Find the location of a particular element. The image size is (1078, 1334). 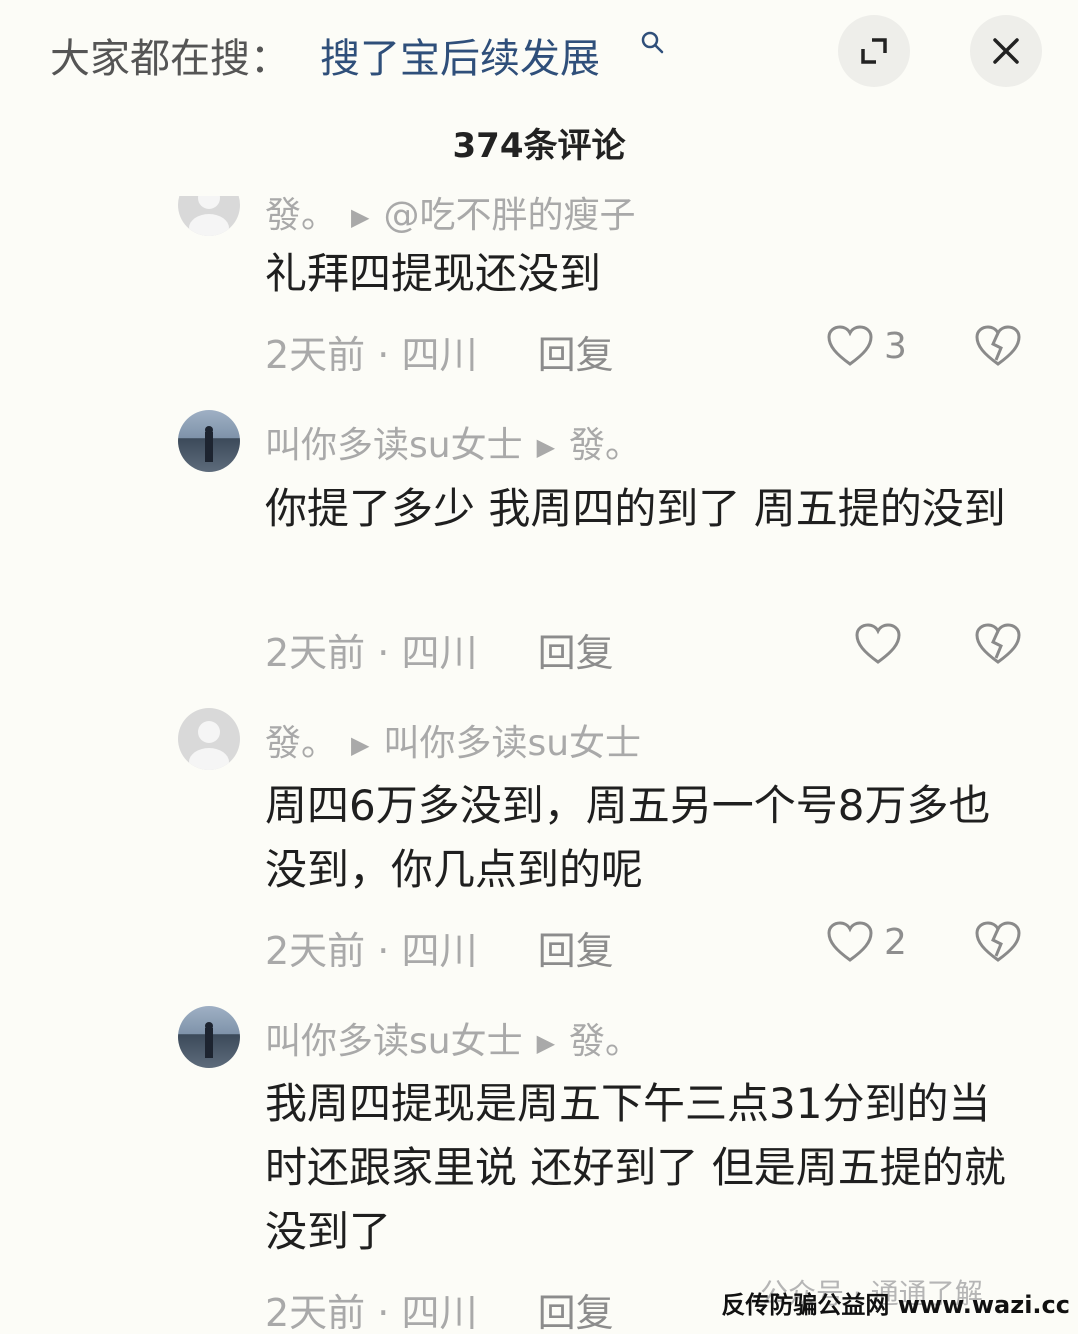

reply-to-user: 叫你多读su女士 is located at coordinates (512, 743).